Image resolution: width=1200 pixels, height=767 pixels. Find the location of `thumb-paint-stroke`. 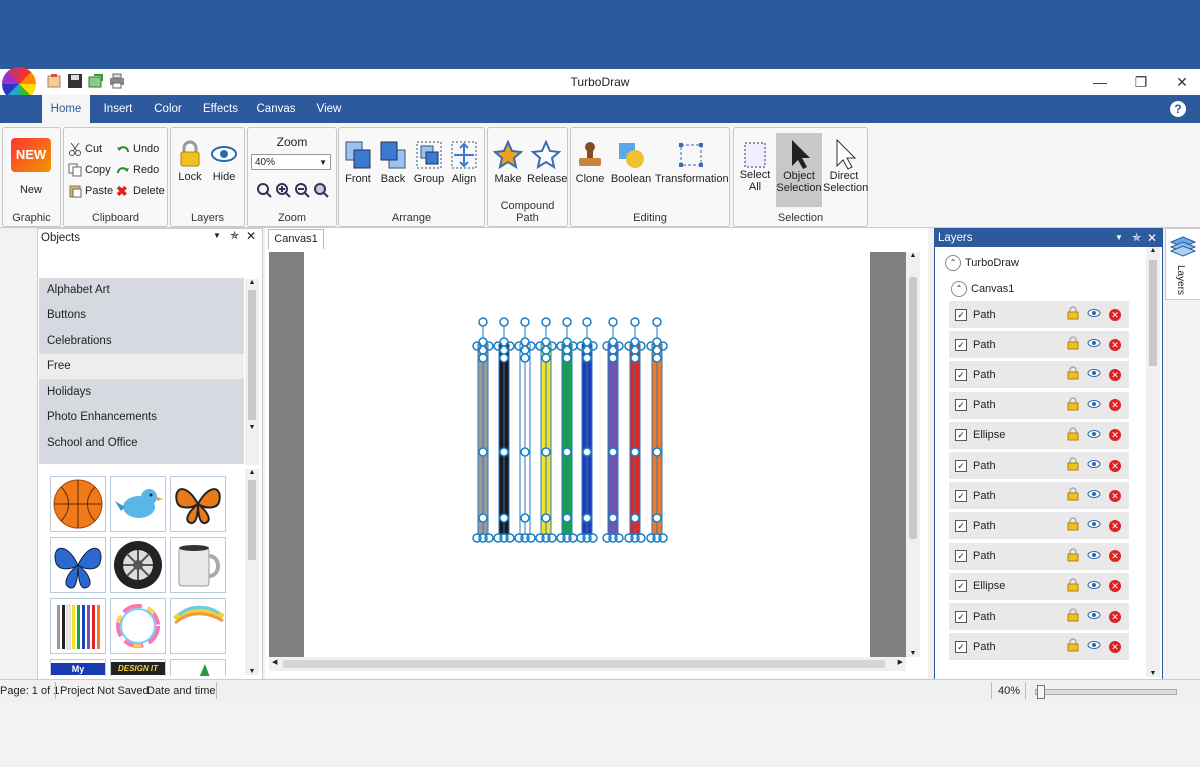

thumb-paint-stroke is located at coordinates (198, 626).